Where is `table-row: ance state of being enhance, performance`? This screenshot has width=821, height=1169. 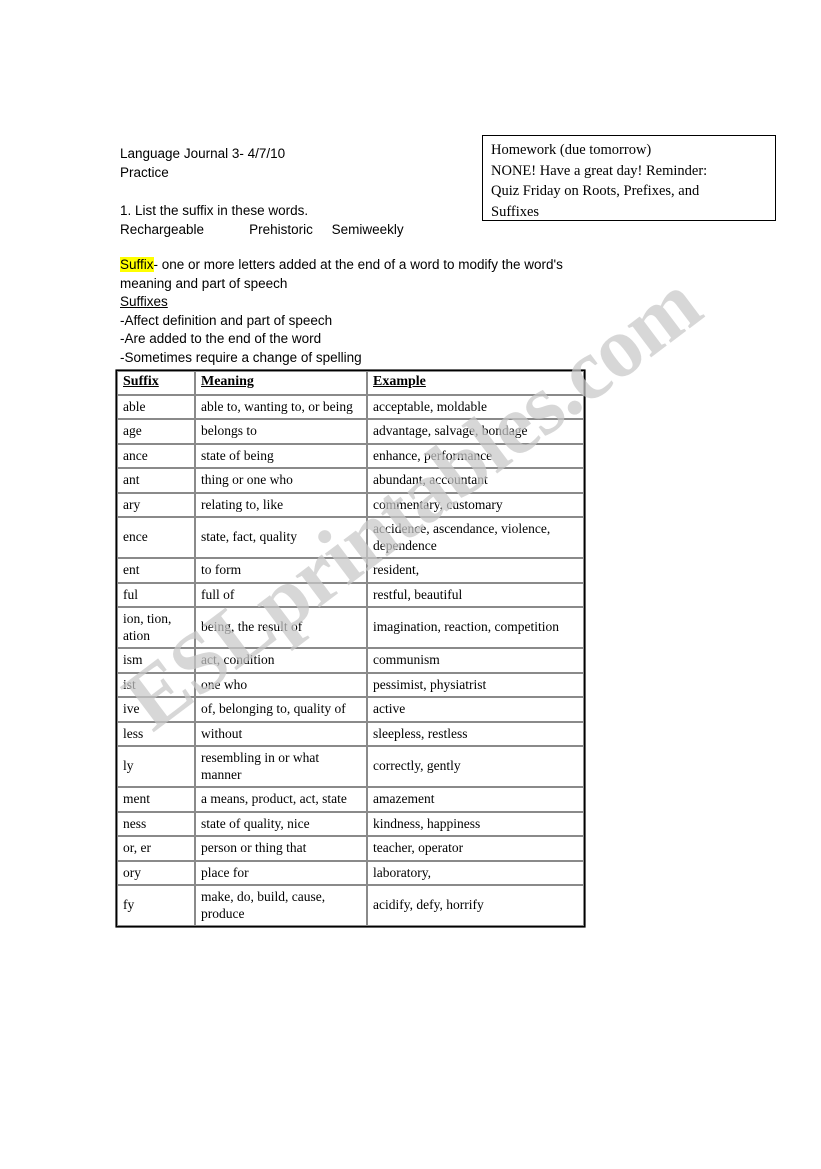
table-row: ance state of being enhance, performance is located at coordinates (350, 455).